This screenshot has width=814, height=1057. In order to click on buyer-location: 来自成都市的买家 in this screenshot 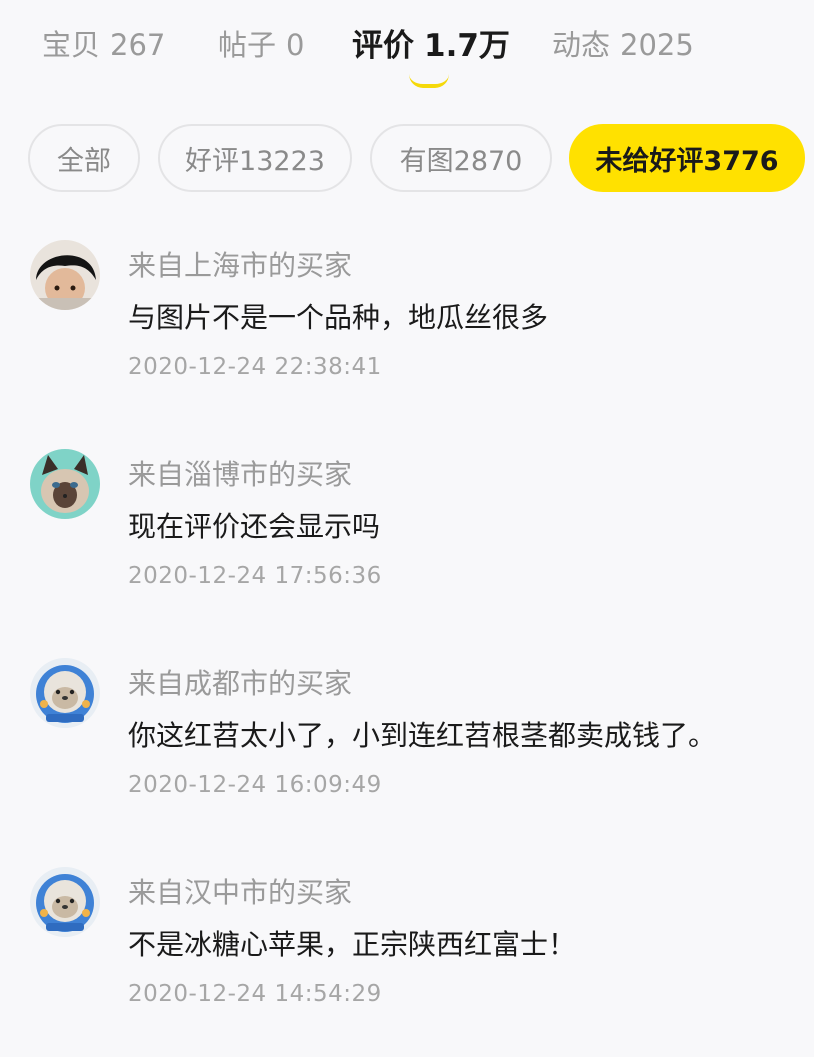, I will do `click(240, 683)`.